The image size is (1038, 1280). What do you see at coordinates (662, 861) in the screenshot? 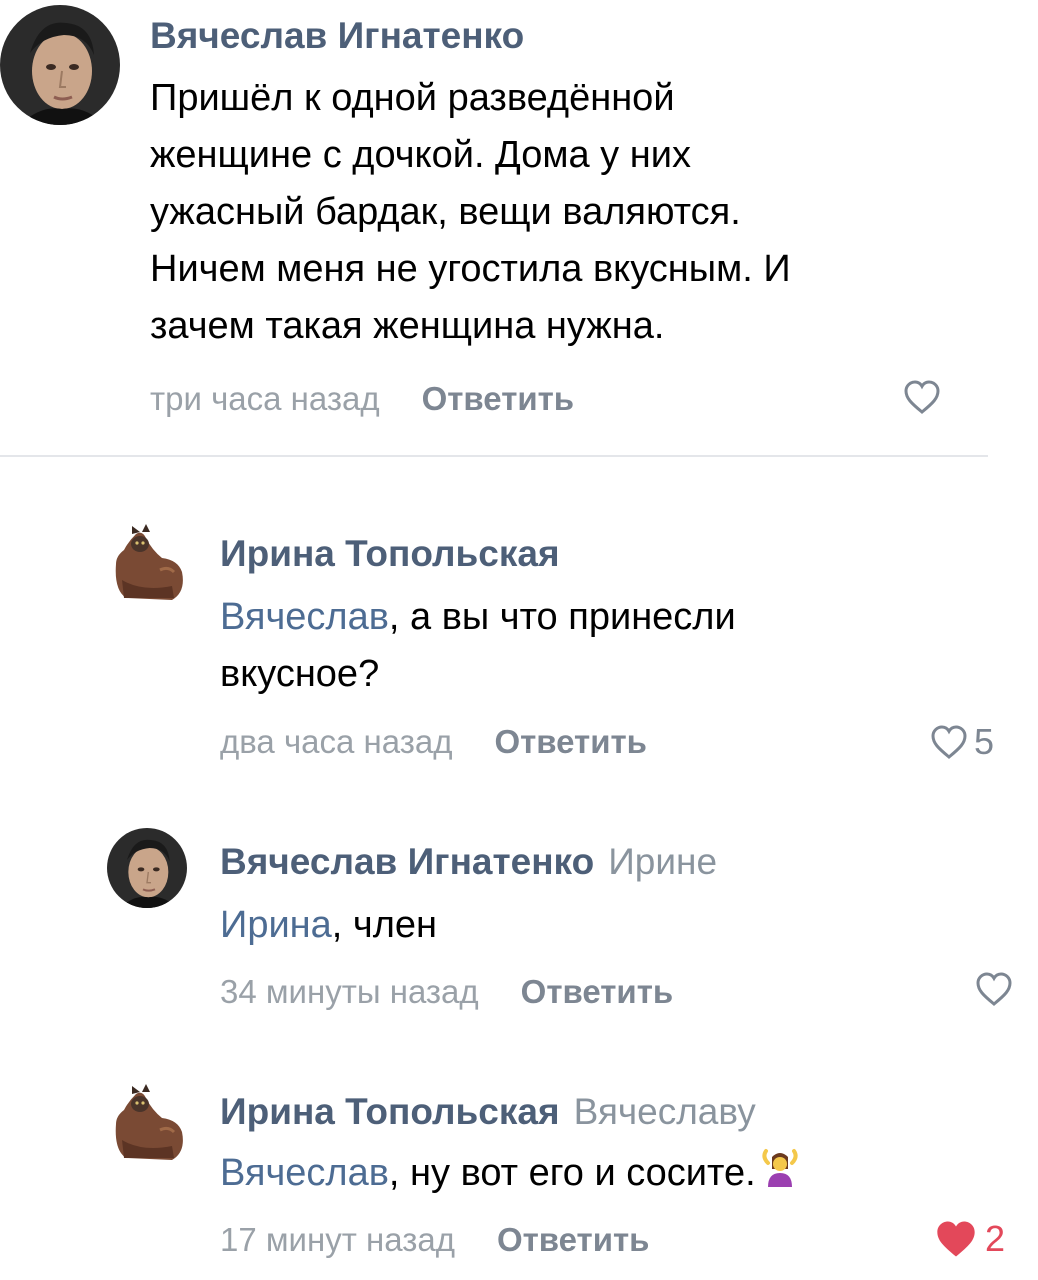
I see `reply-to-label: Ирине` at bounding box center [662, 861].